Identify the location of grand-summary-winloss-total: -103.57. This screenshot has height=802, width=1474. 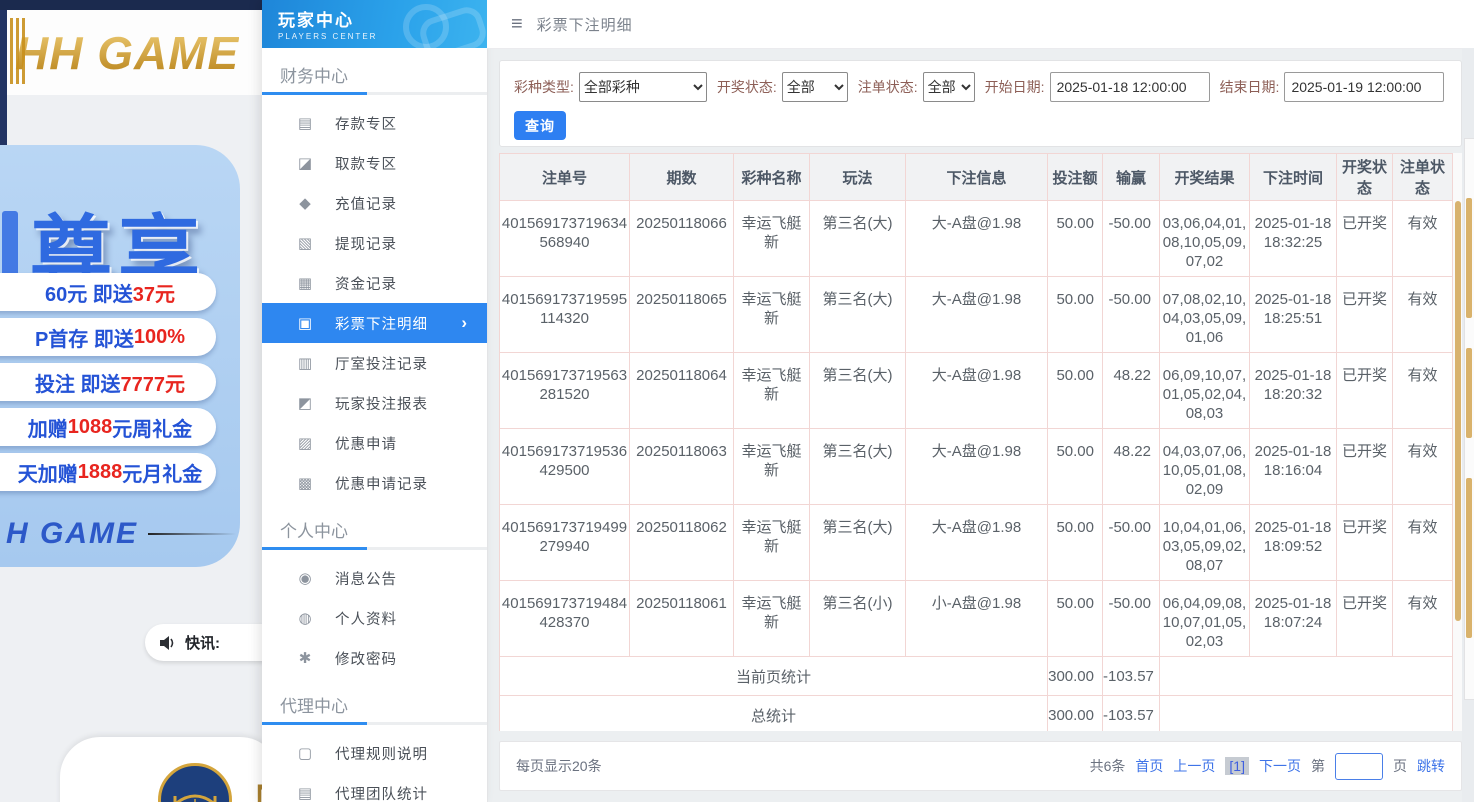
(1131, 713).